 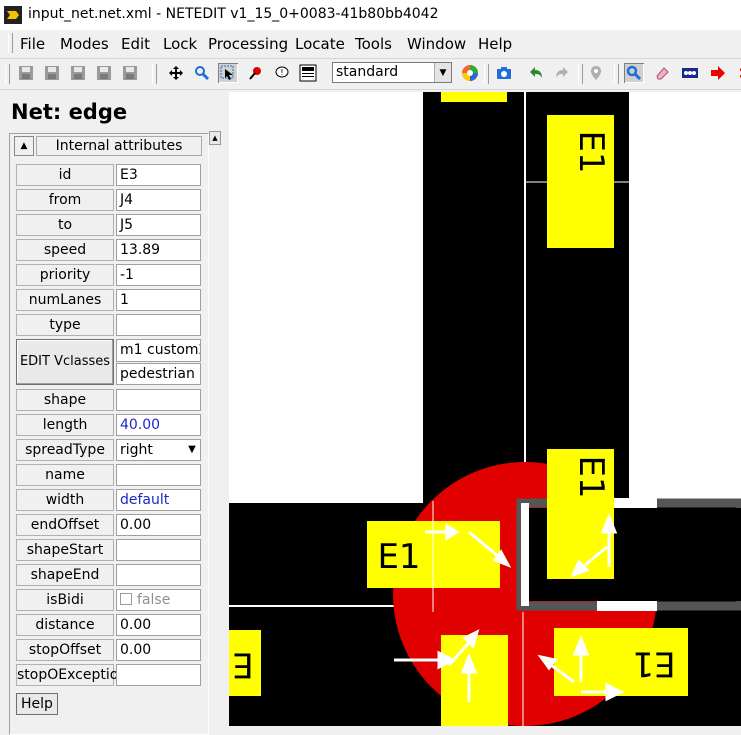 What do you see at coordinates (158, 450) in the screenshot?
I see `attr-field-spreadtype: right ▼` at bounding box center [158, 450].